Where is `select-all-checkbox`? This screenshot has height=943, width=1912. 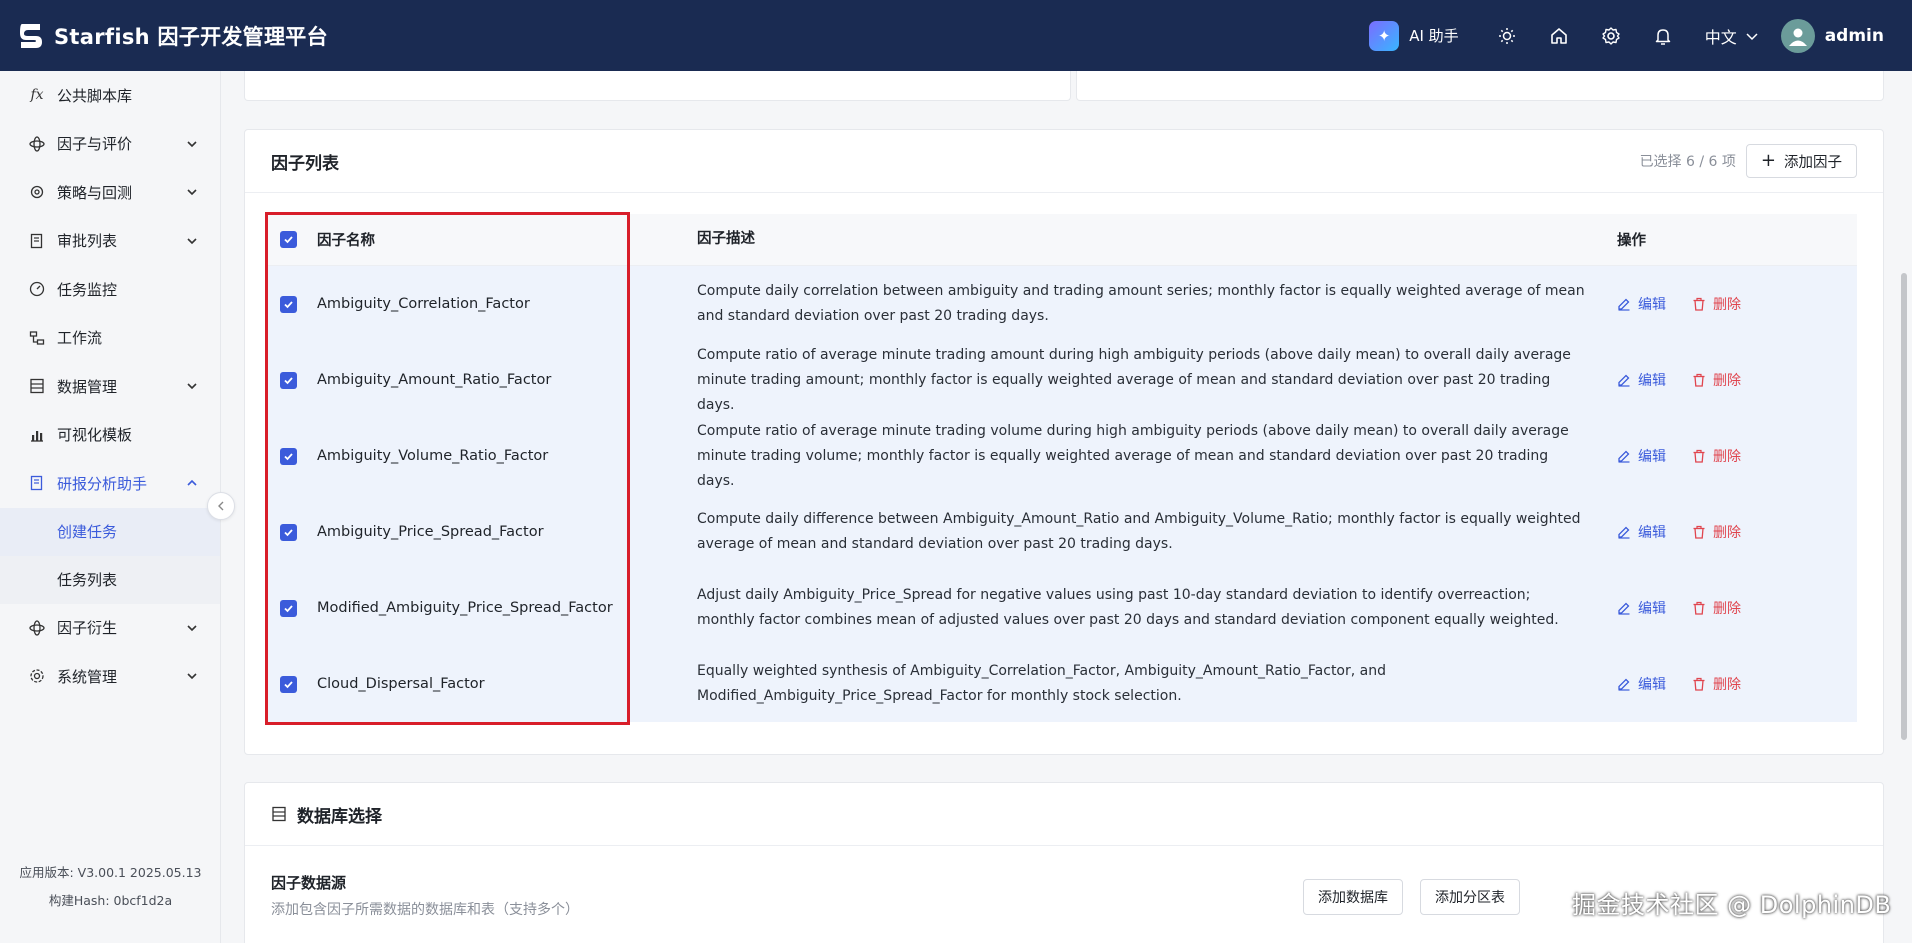
select-all-checkbox is located at coordinates (288, 239).